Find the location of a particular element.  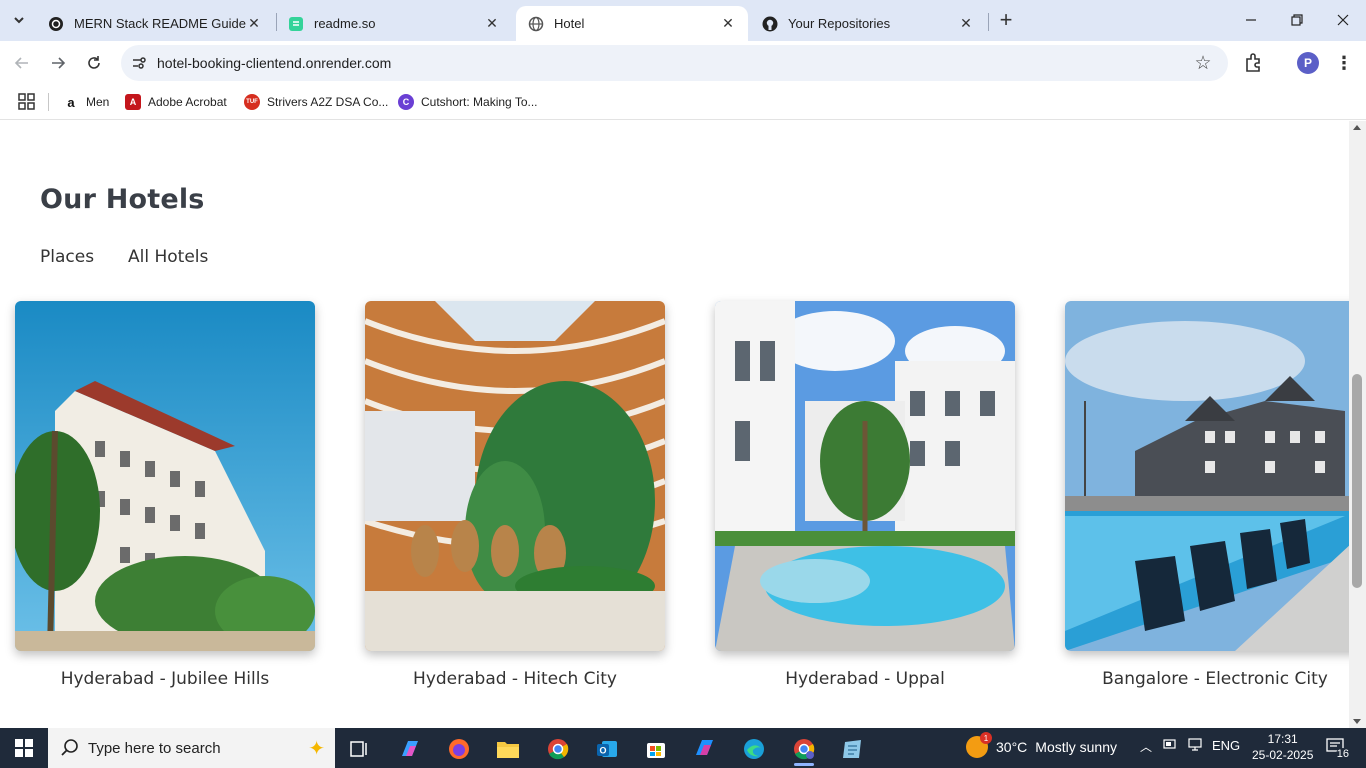

scrollbar-thumb is located at coordinates (1357, 481).